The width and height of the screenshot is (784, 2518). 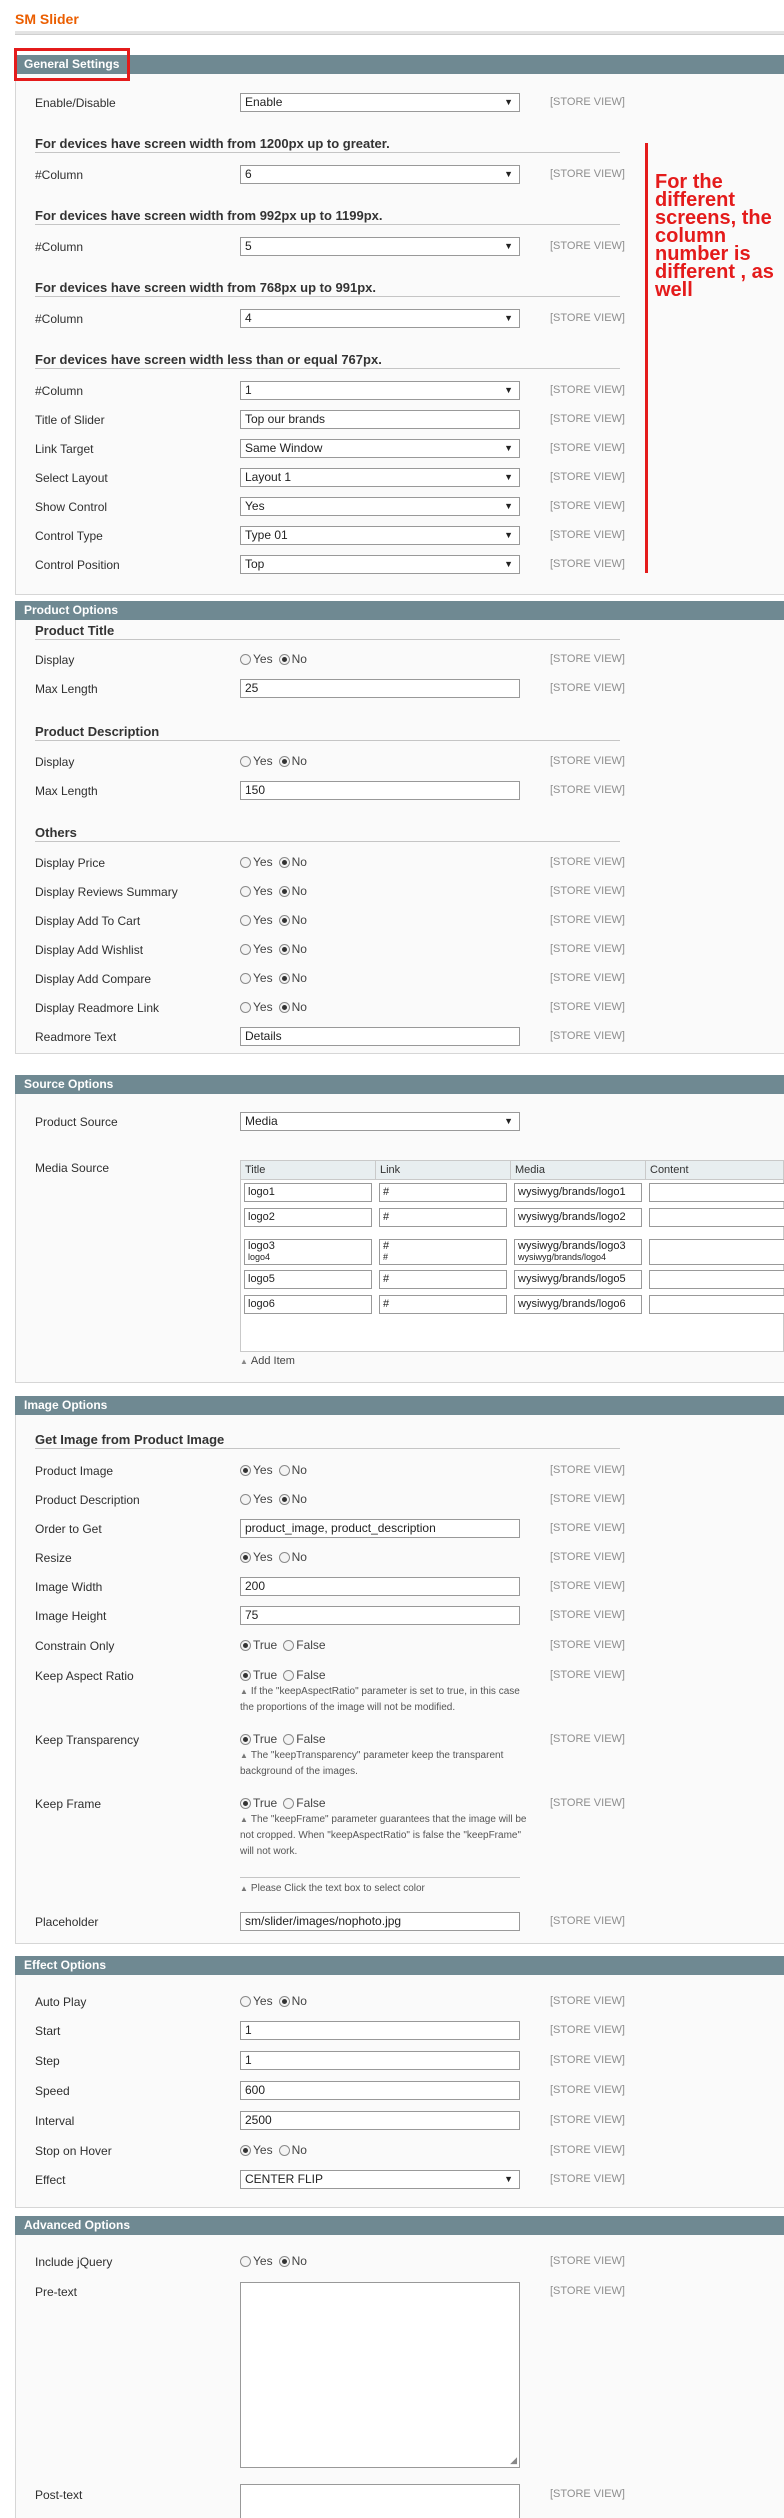 I want to click on display-cart-radio: Yes No, so click(x=276, y=920).